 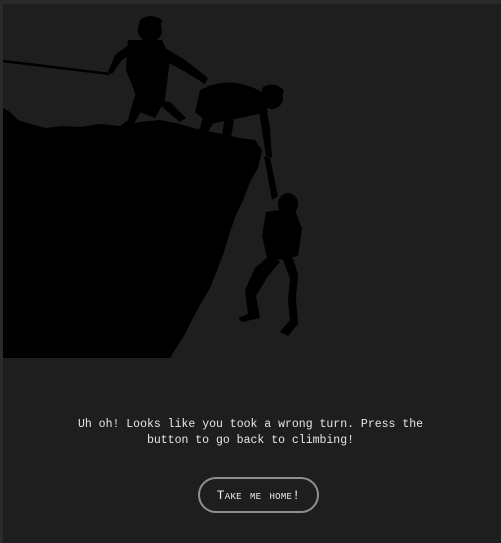 I want to click on error-message-line-2: button to go back to climbing!, so click(x=250, y=440).